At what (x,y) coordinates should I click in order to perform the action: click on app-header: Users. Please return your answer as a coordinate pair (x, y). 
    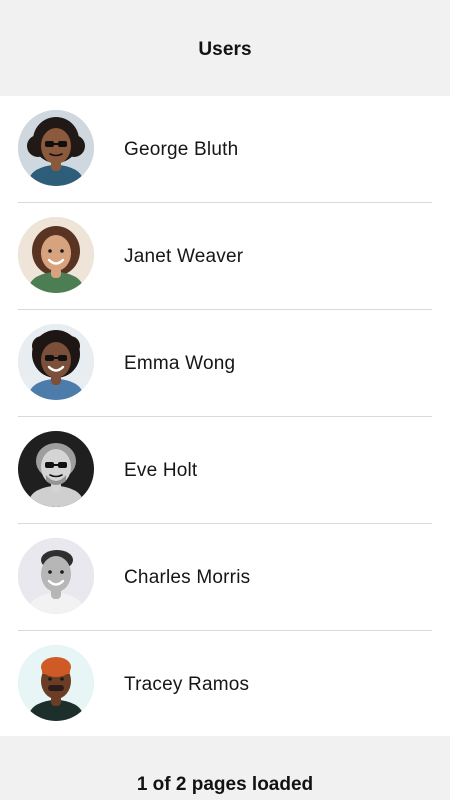
    Looking at the image, I should click on (225, 48).